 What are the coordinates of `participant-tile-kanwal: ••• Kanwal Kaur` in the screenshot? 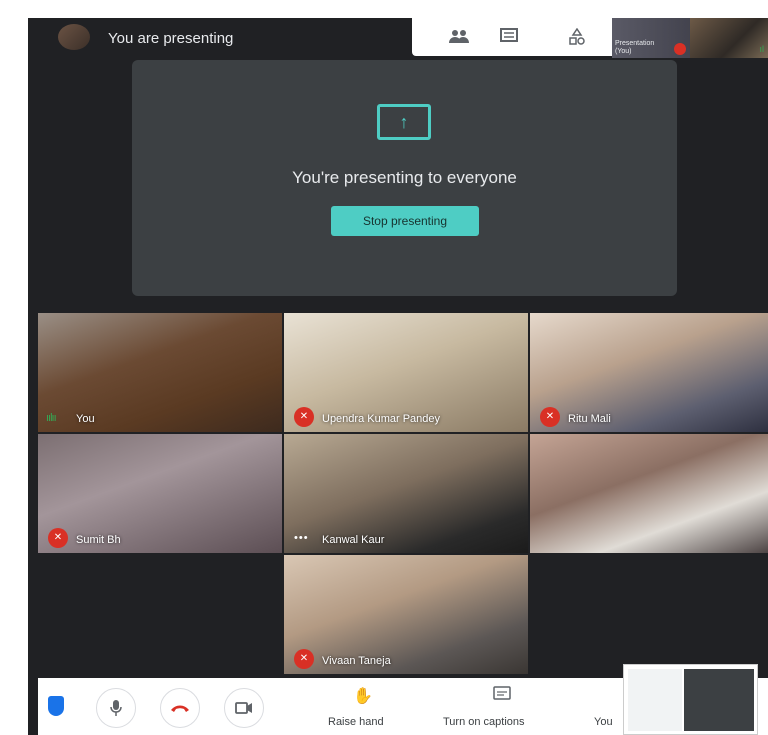 It's located at (406, 493).